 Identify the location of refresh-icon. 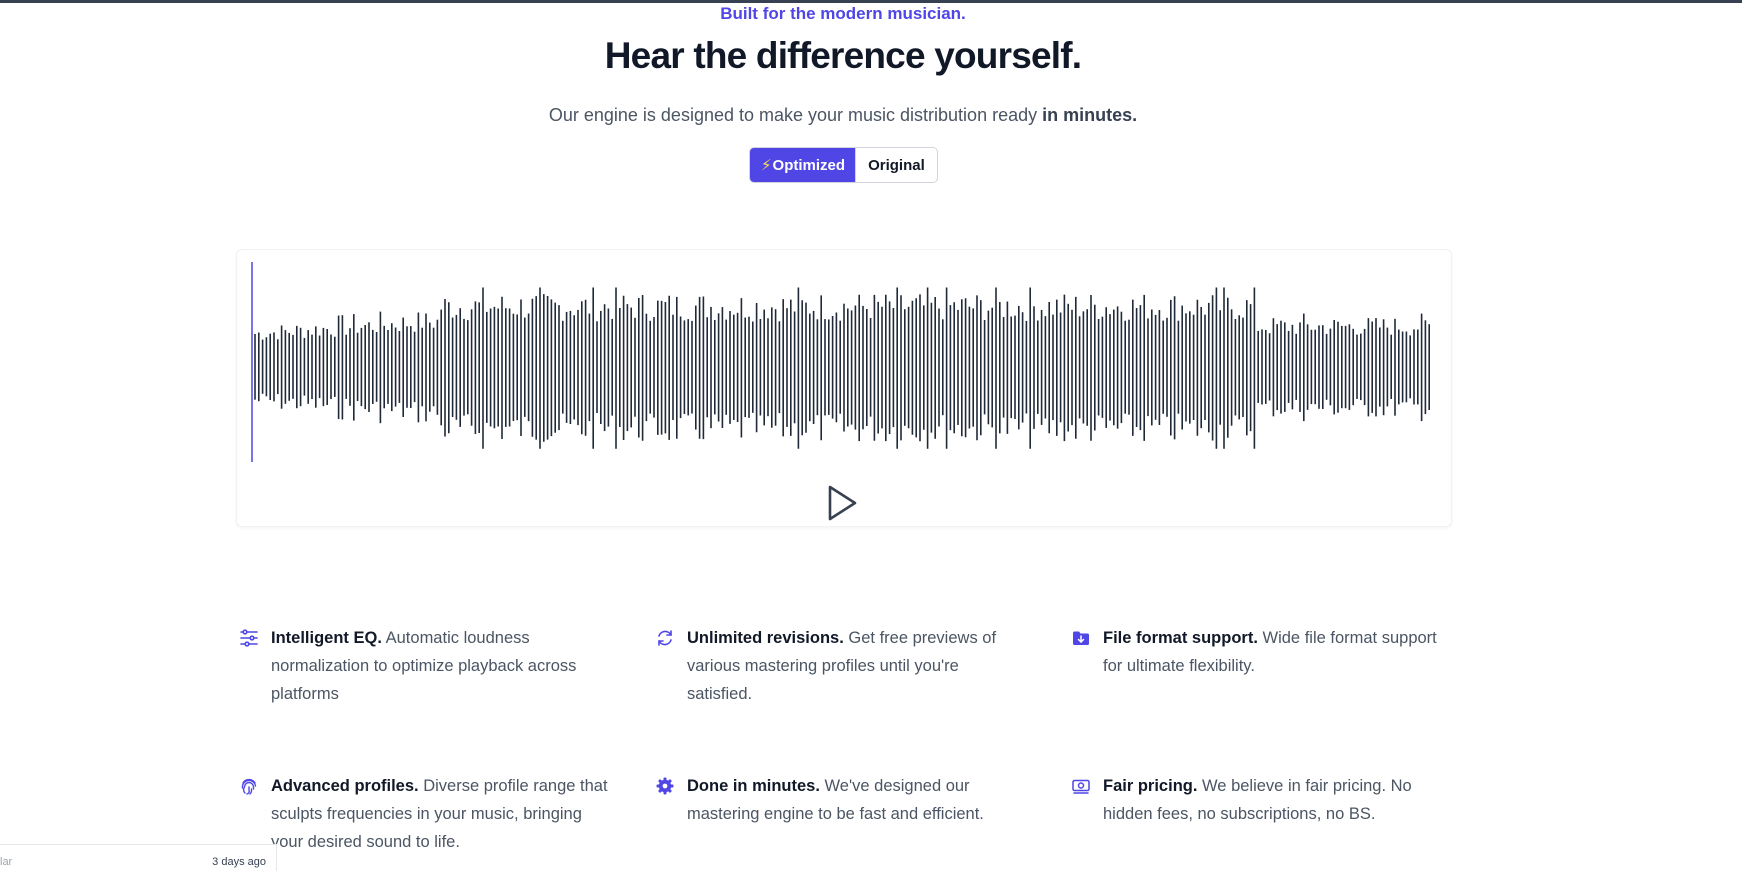
(665, 638).